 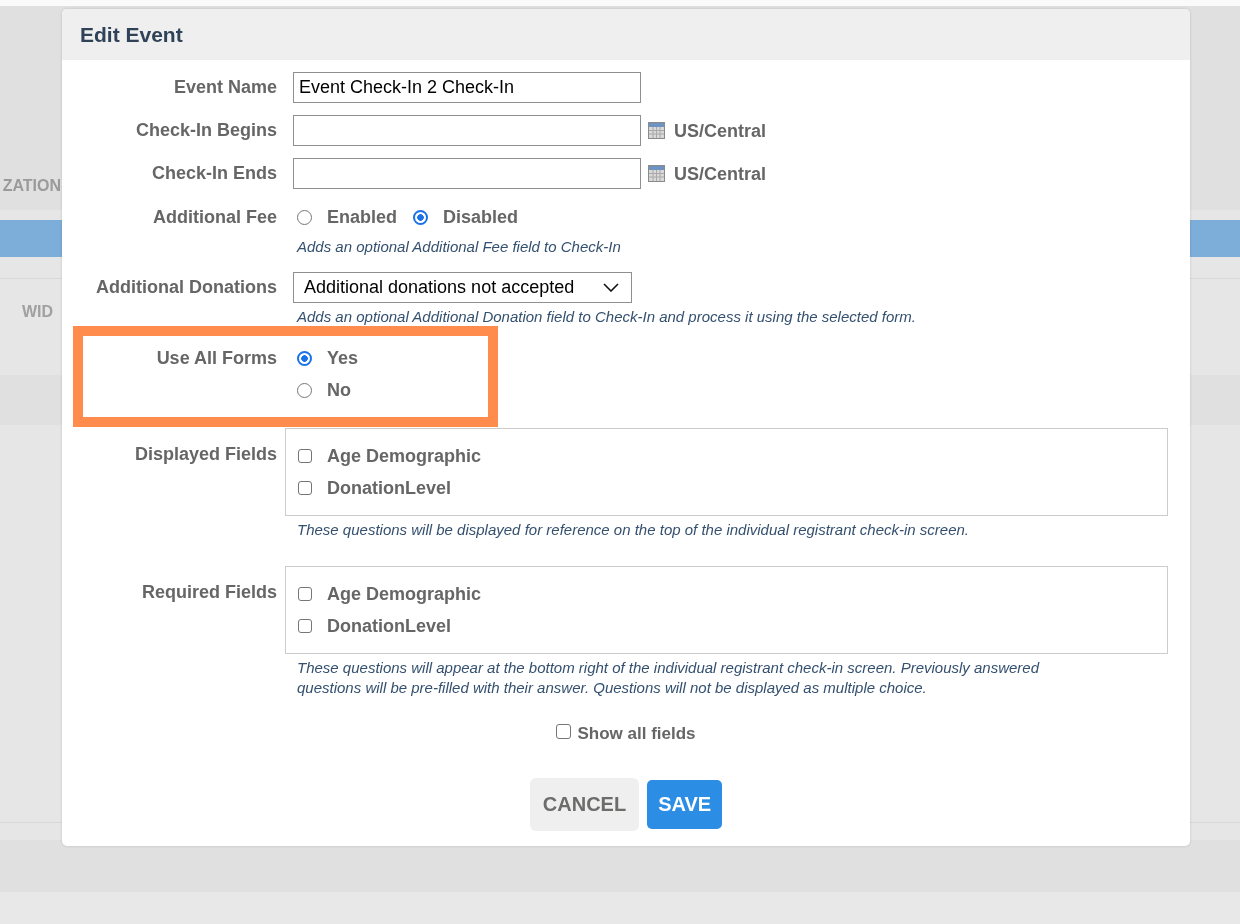 What do you see at coordinates (216, 358) in the screenshot?
I see `field-label: Use All Forms` at bounding box center [216, 358].